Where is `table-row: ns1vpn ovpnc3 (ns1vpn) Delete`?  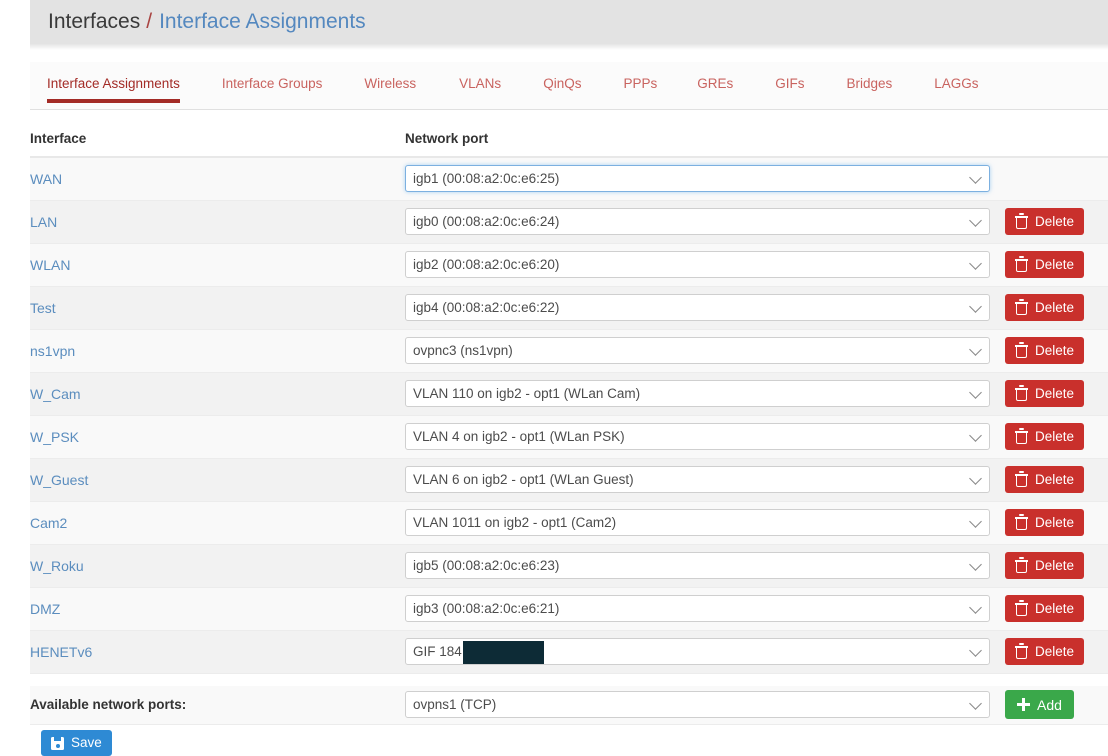 table-row: ns1vpn ovpnc3 (ns1vpn) Delete is located at coordinates (569, 351).